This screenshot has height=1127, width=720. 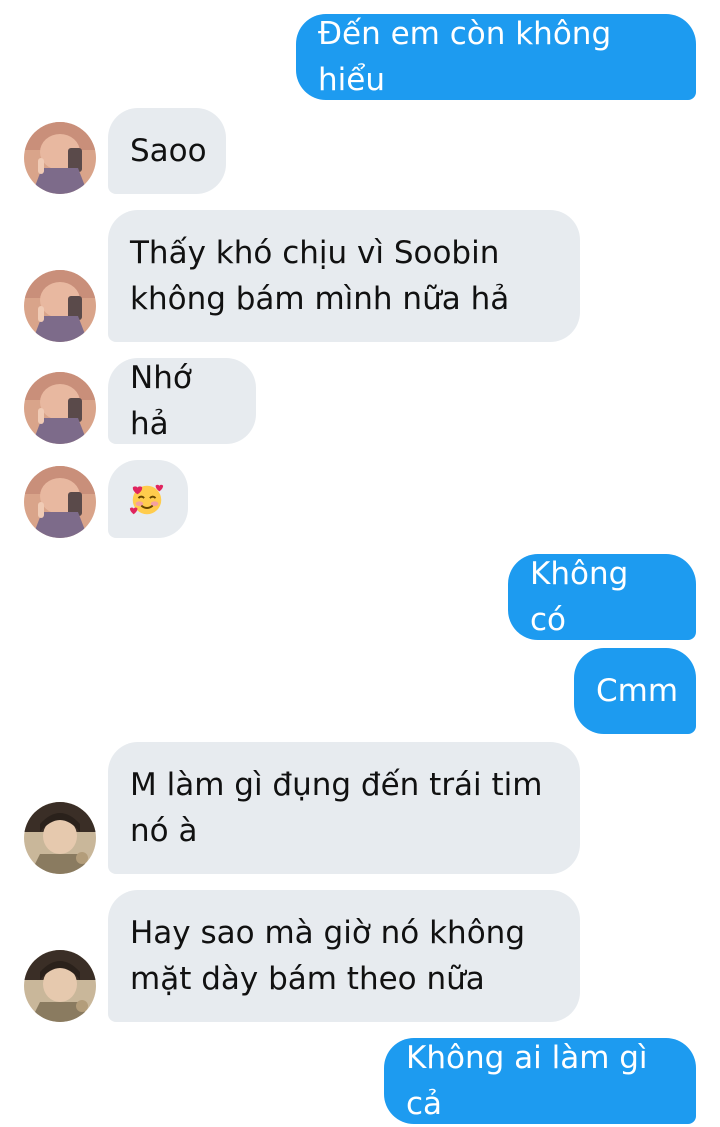 I want to click on sent-message-bubble: Cmm, so click(x=635, y=691).